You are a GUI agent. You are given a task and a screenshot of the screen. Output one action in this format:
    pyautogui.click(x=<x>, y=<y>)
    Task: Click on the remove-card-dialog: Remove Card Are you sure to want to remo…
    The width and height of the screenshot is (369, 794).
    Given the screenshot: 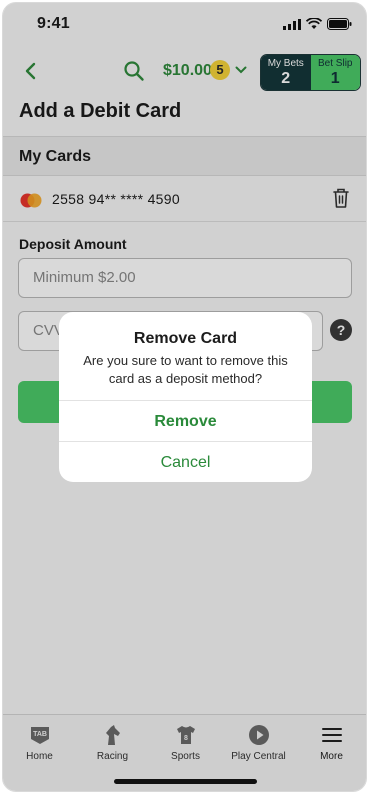 What is the action you would take?
    pyautogui.click(x=185, y=397)
    